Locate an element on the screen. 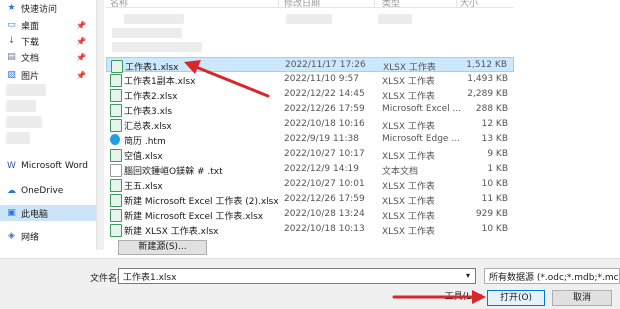 This screenshot has height=309, width=620. edge-file-icon is located at coordinates (115, 139).